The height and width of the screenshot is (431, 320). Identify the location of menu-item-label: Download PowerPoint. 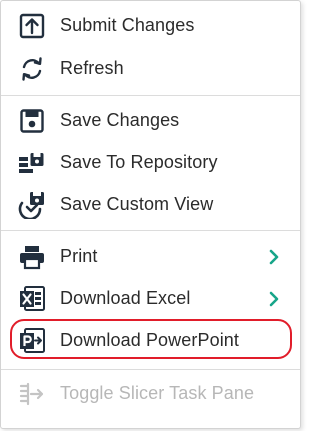
(149, 340).